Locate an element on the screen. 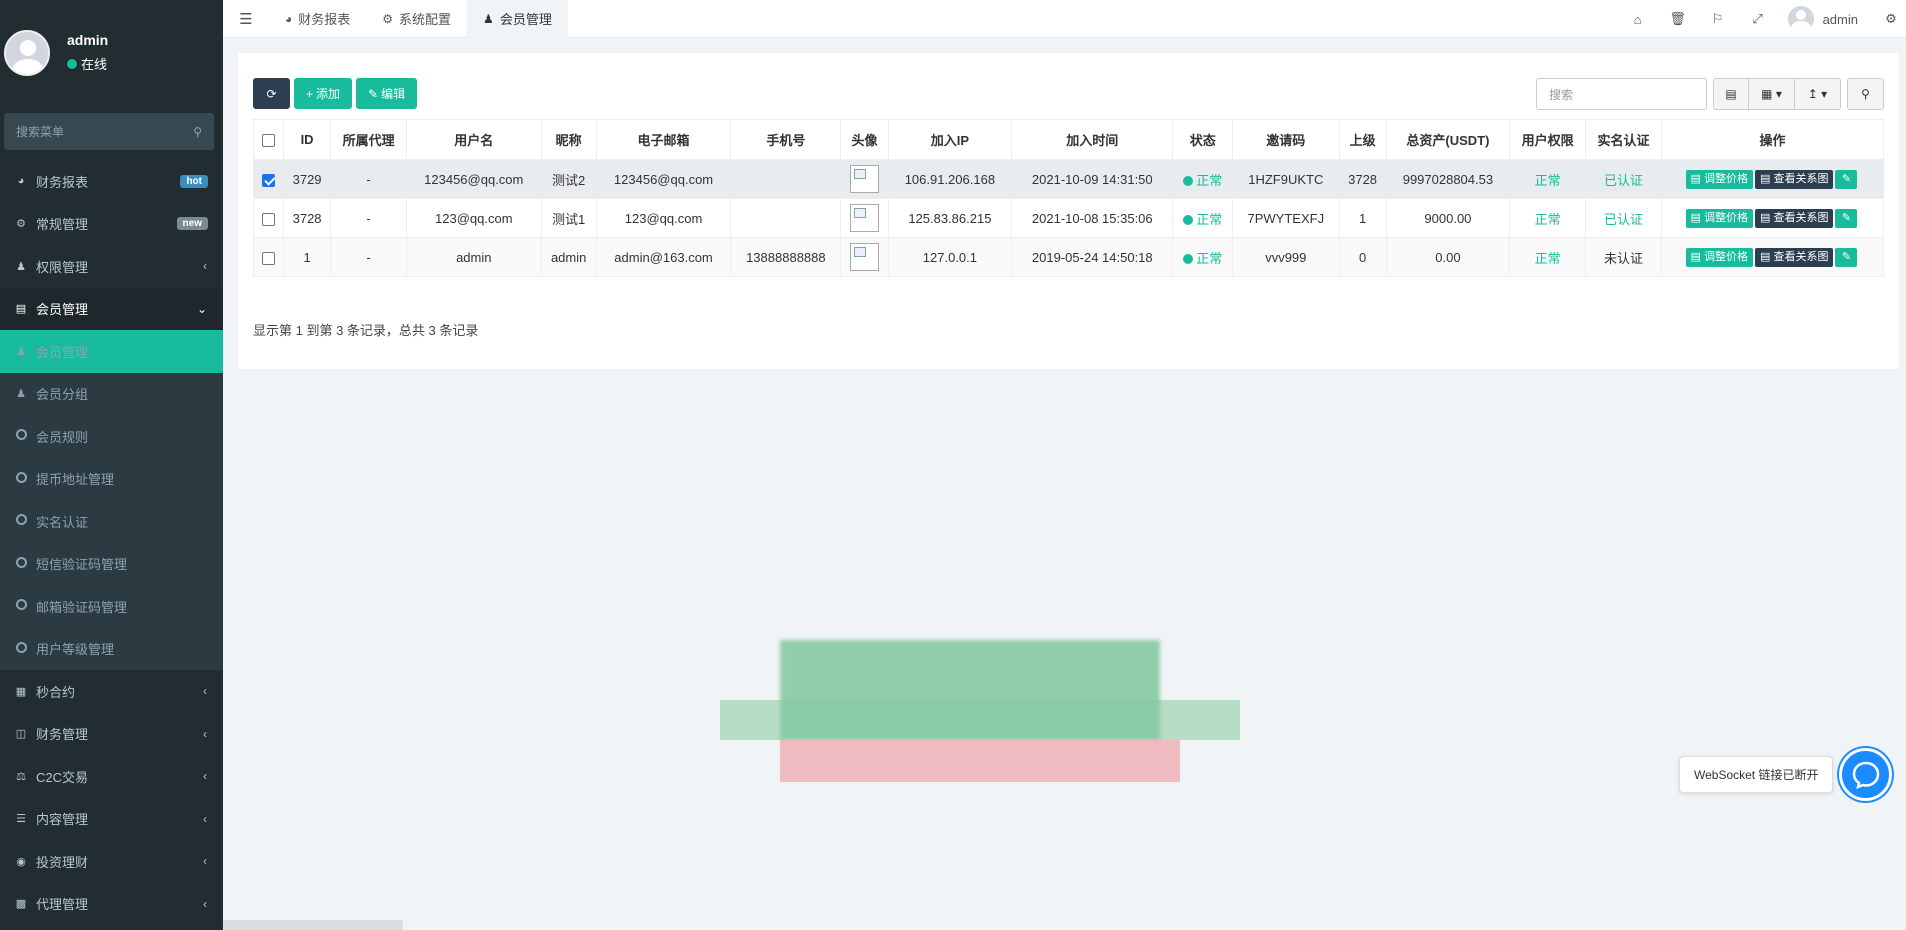 This screenshot has height=930, width=1906. col-header: 邀请码 is located at coordinates (1286, 139).